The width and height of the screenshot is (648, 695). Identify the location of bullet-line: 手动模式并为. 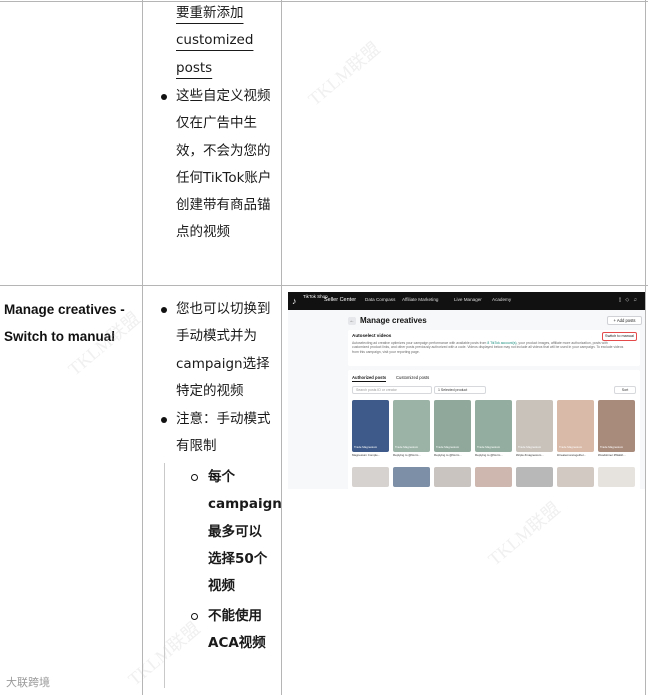
(216, 336).